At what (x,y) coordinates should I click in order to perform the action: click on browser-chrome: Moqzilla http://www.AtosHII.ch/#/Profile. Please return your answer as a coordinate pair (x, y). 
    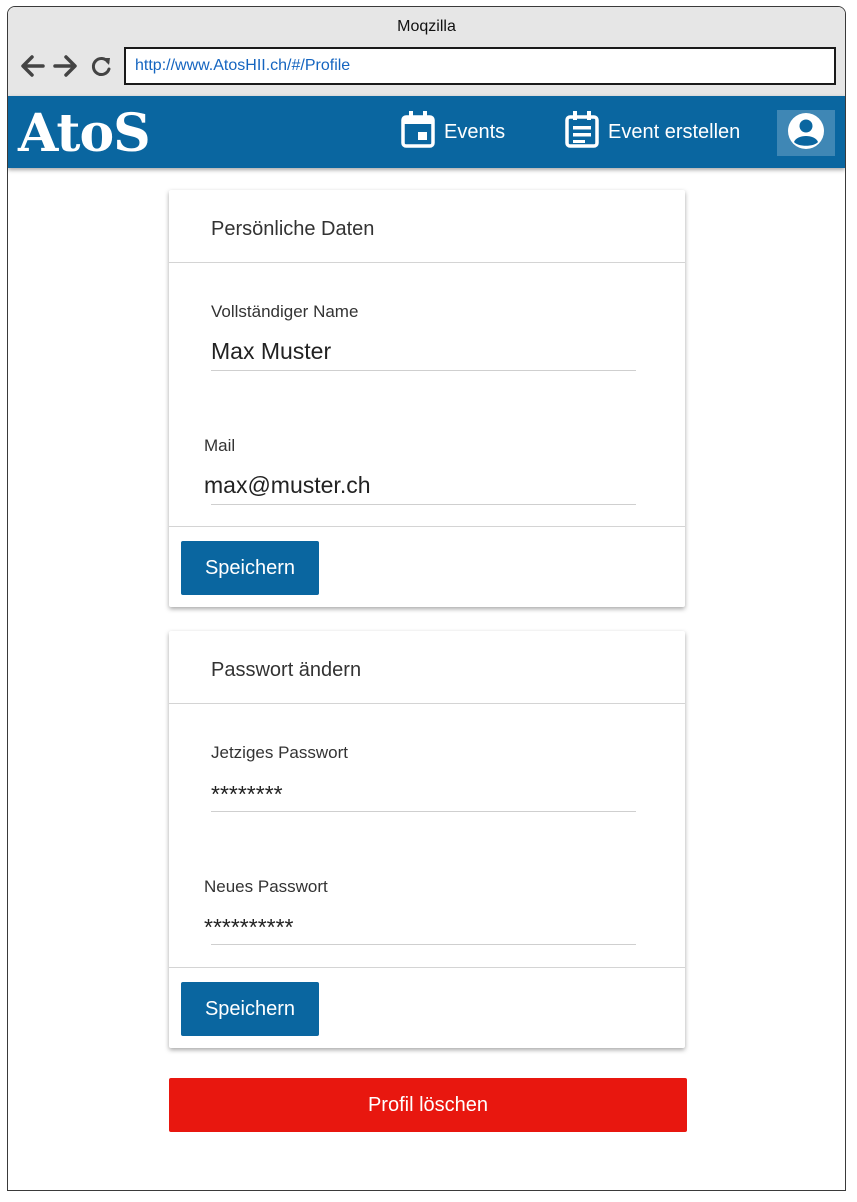
    Looking at the image, I should click on (426, 51).